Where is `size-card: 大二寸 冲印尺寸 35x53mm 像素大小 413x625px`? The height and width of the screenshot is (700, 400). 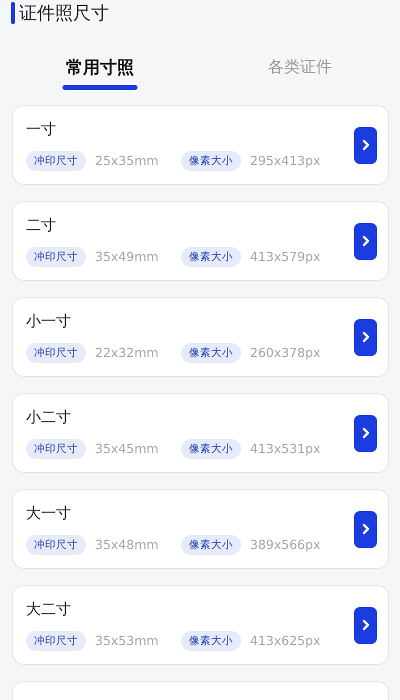 size-card: 大二寸 冲印尺寸 35x53mm 像素大小 413x625px is located at coordinates (200, 625).